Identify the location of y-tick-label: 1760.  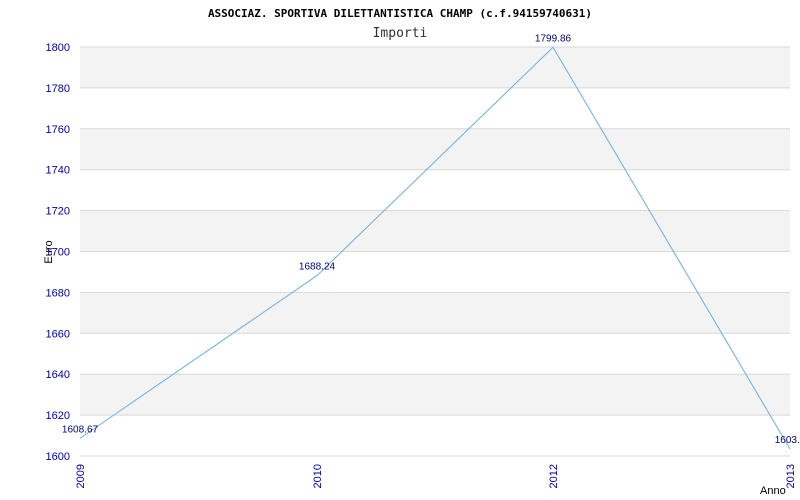
(58, 130).